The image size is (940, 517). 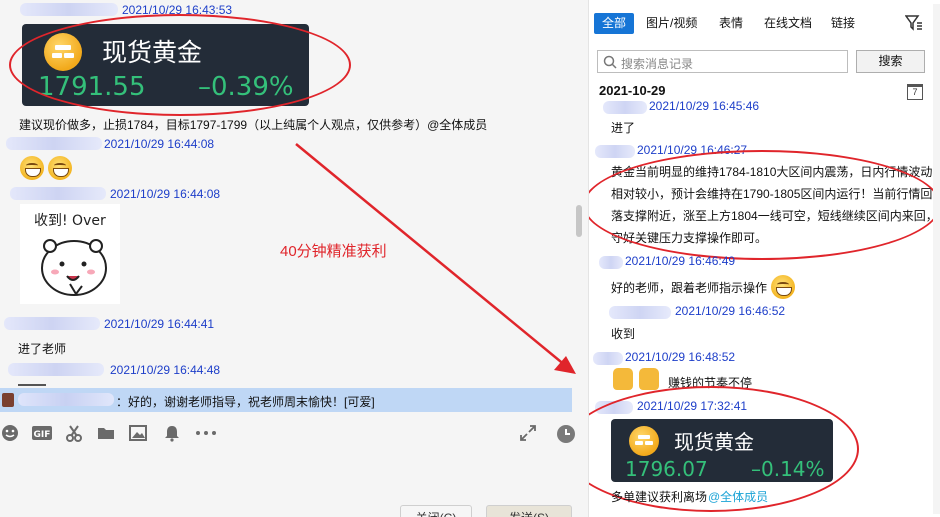 I want to click on message-timestamp: 2021/10/29 16:44:48, so click(x=165, y=370).